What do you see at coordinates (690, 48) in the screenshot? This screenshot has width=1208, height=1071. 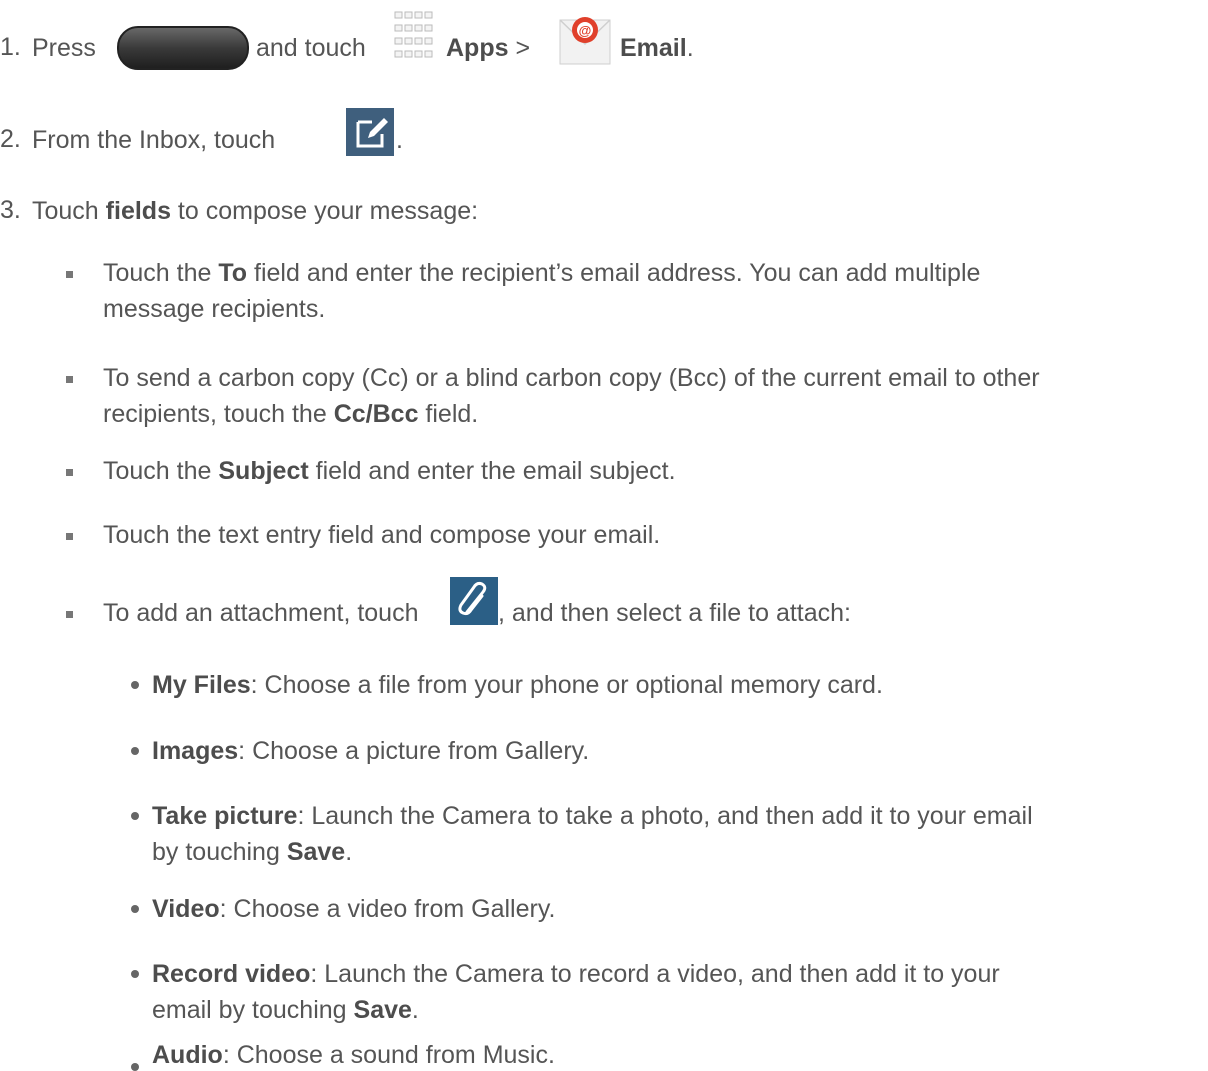 I see `step-1-period: .` at bounding box center [690, 48].